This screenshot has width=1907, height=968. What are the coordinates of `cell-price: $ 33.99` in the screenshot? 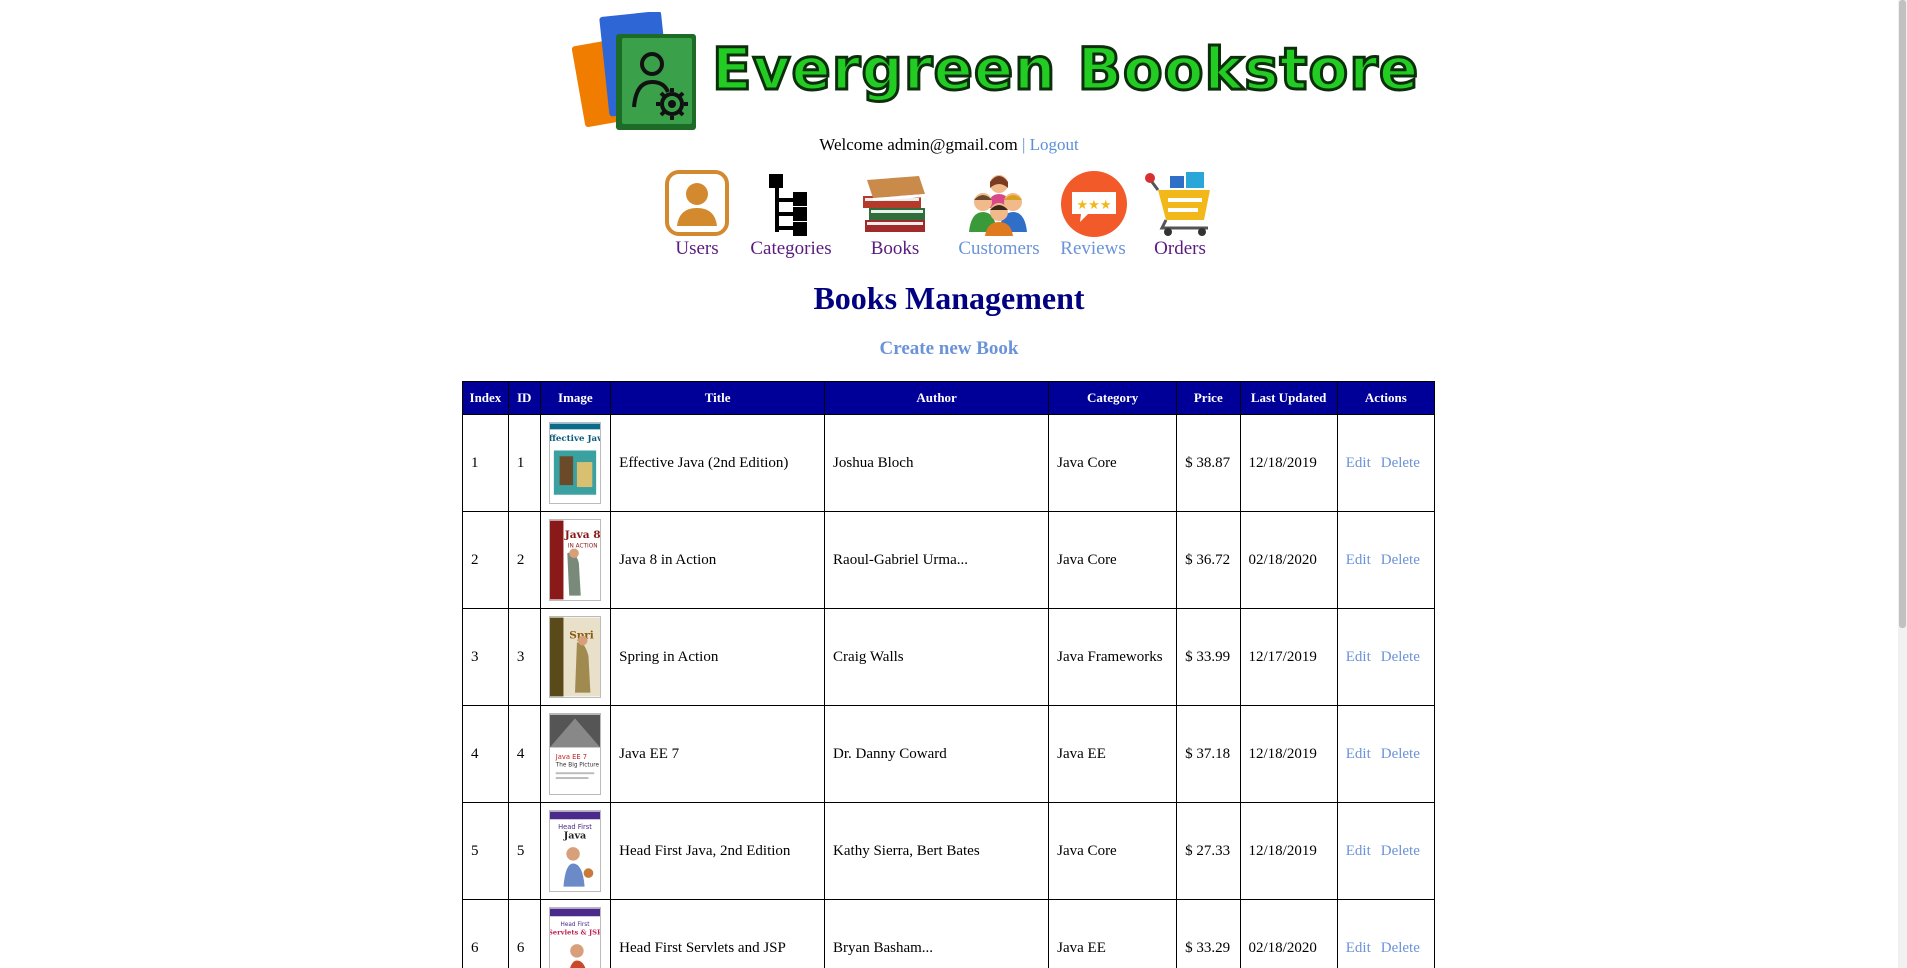 It's located at (1208, 657).